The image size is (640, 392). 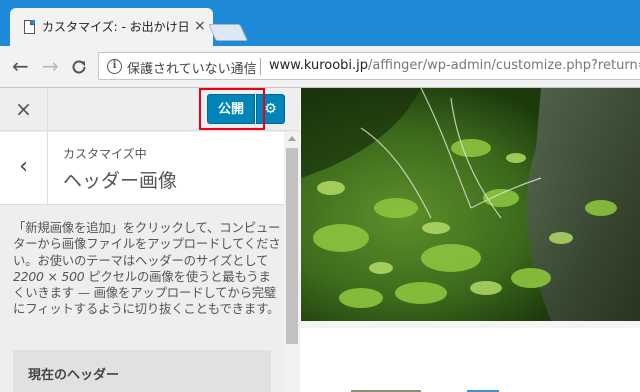 What do you see at coordinates (79, 67) in the screenshot?
I see `reload-icon` at bounding box center [79, 67].